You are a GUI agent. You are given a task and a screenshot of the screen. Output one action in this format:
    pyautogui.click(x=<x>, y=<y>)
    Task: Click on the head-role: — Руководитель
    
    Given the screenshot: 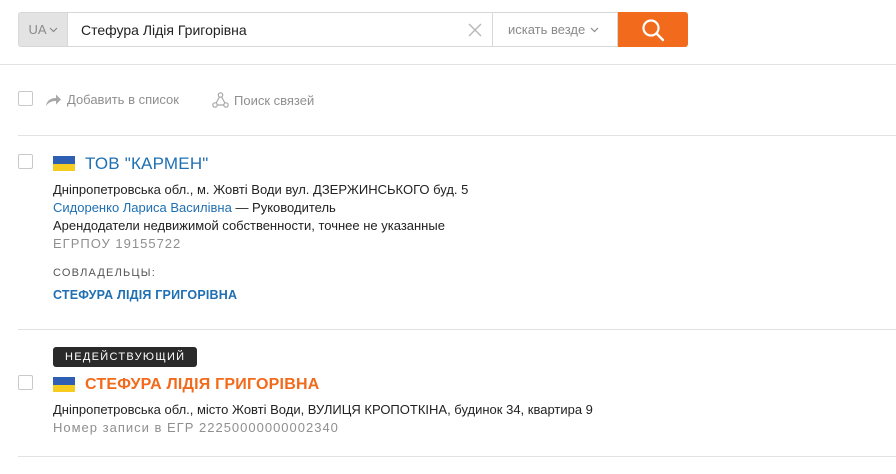 What is the action you would take?
    pyautogui.click(x=283, y=207)
    